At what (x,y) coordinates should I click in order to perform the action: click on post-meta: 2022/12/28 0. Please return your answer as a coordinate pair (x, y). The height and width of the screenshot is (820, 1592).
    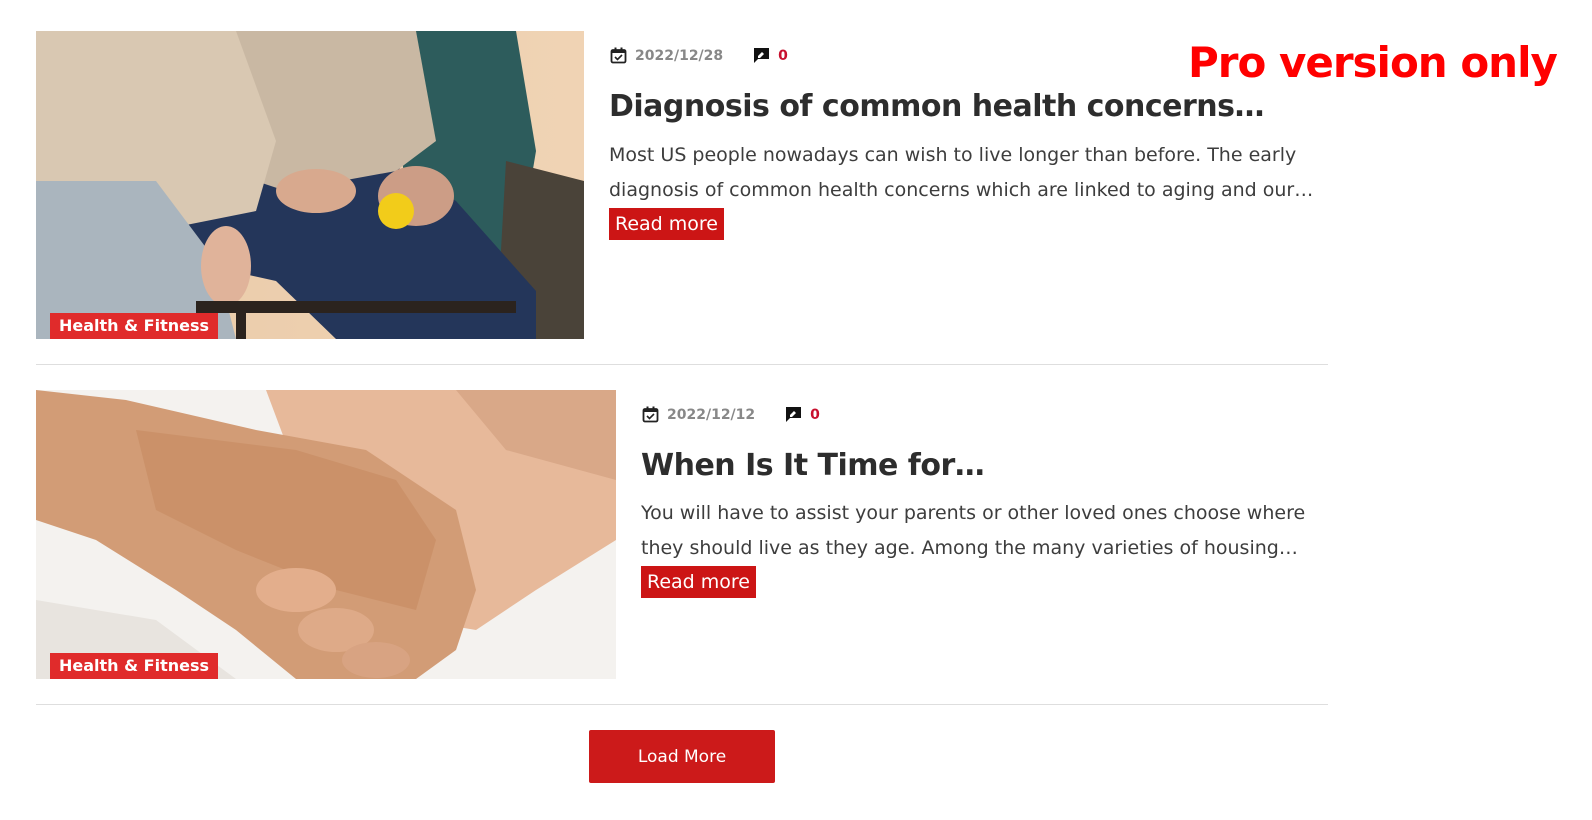
    Looking at the image, I should click on (699, 55).